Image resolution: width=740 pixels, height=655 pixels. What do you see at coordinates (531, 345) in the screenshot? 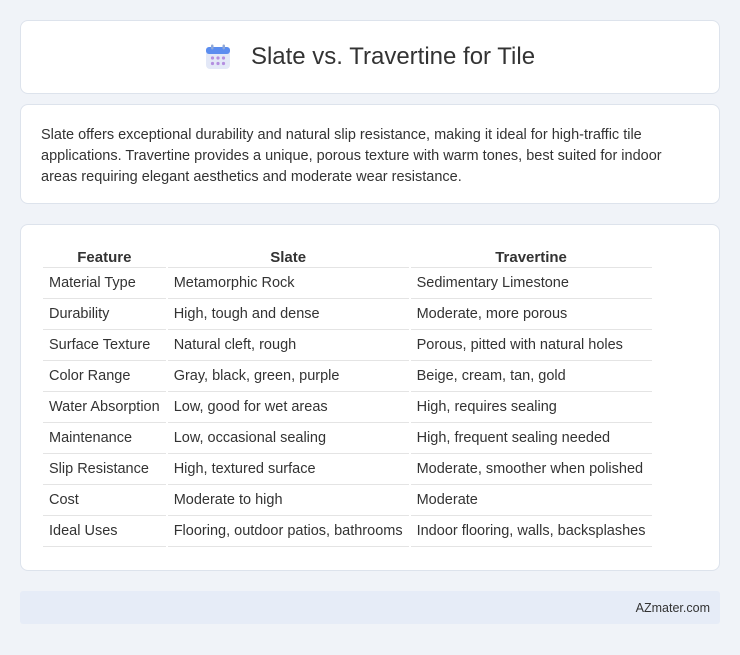
I see `travertine-cell: Porous, pitted with natural holes` at bounding box center [531, 345].